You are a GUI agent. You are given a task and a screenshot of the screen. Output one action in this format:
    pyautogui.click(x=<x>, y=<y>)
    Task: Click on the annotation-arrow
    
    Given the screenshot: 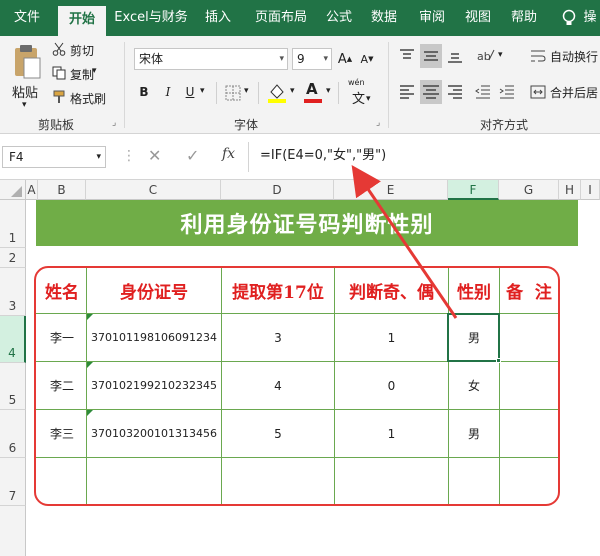 What is the action you would take?
    pyautogui.click(x=404, y=242)
    